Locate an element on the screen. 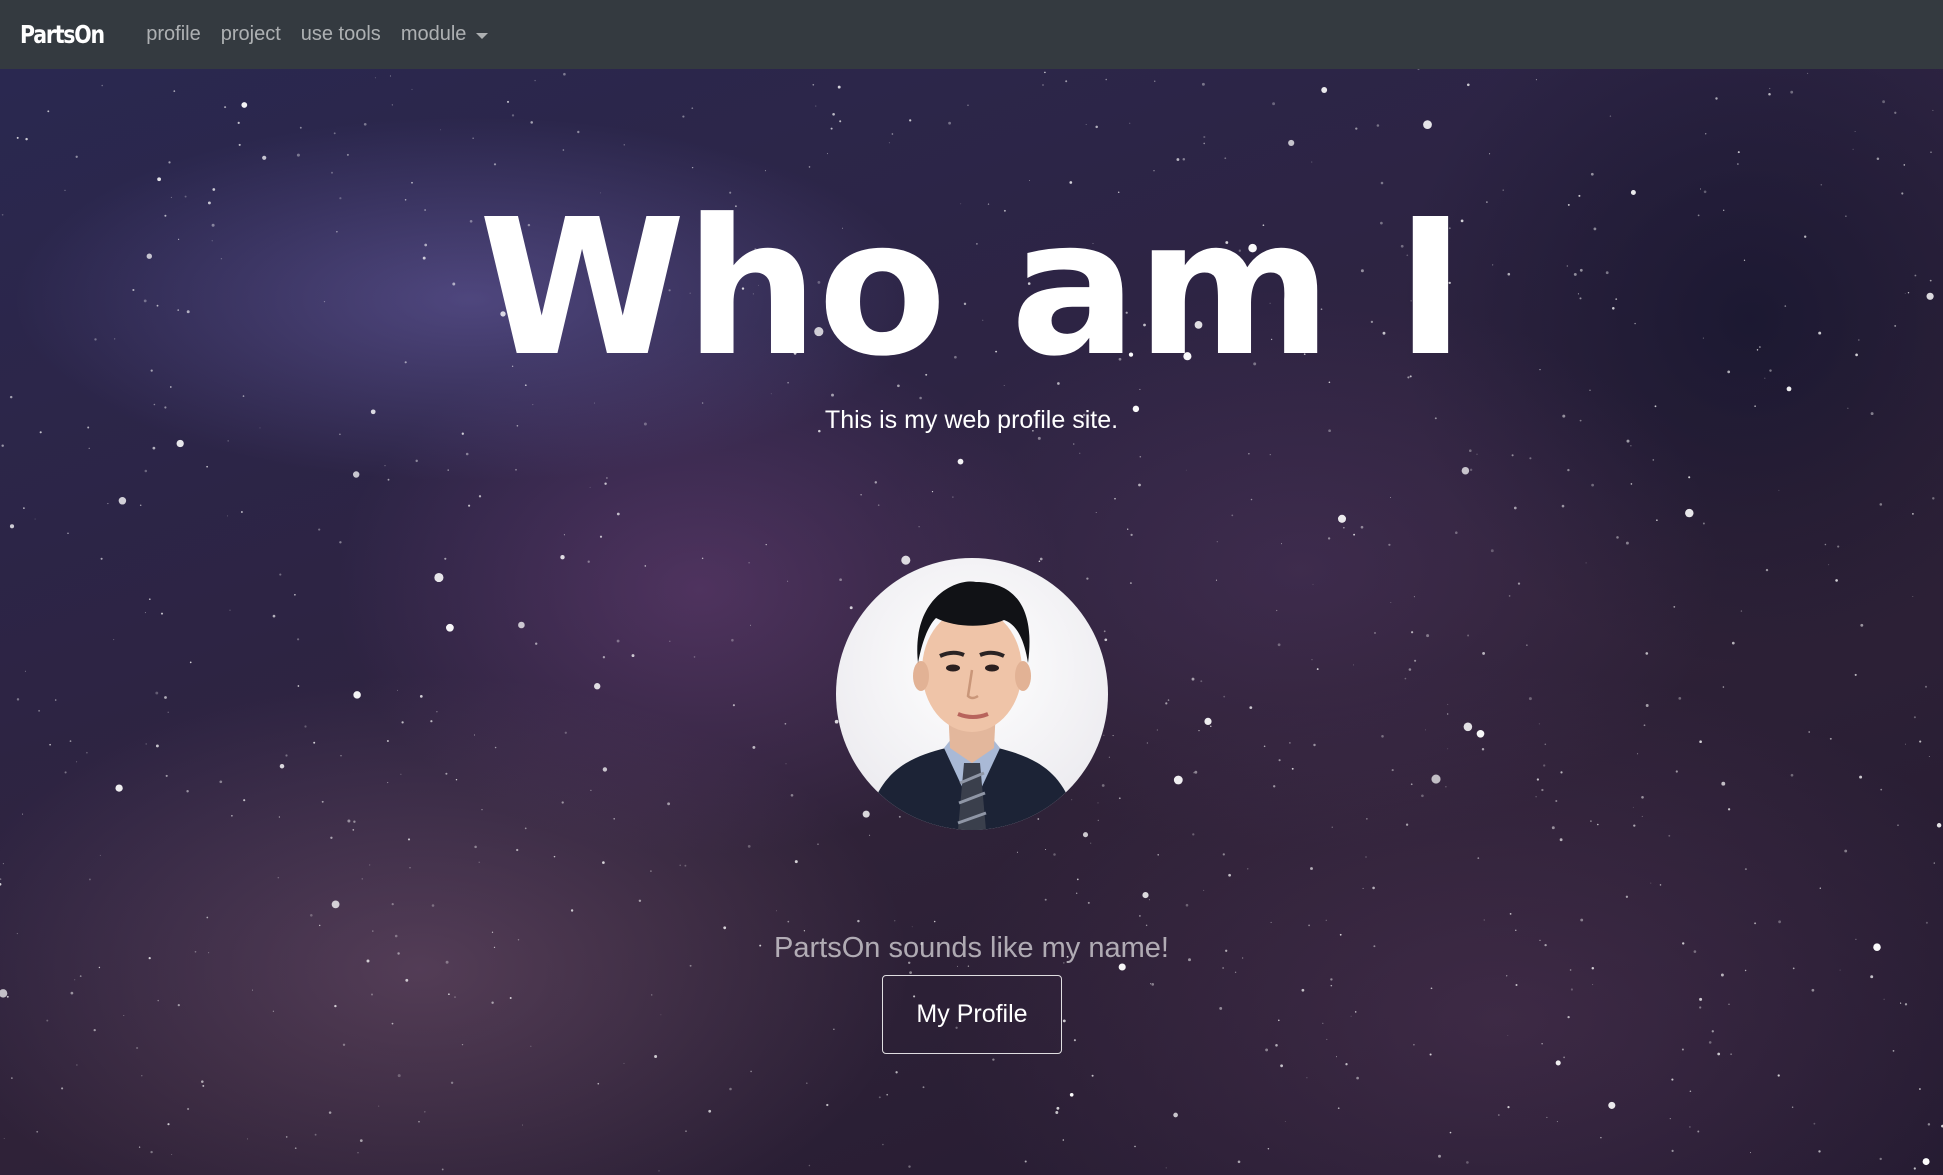 This screenshot has height=1175, width=1943. hero-title: Who am I is located at coordinates (972, 288).